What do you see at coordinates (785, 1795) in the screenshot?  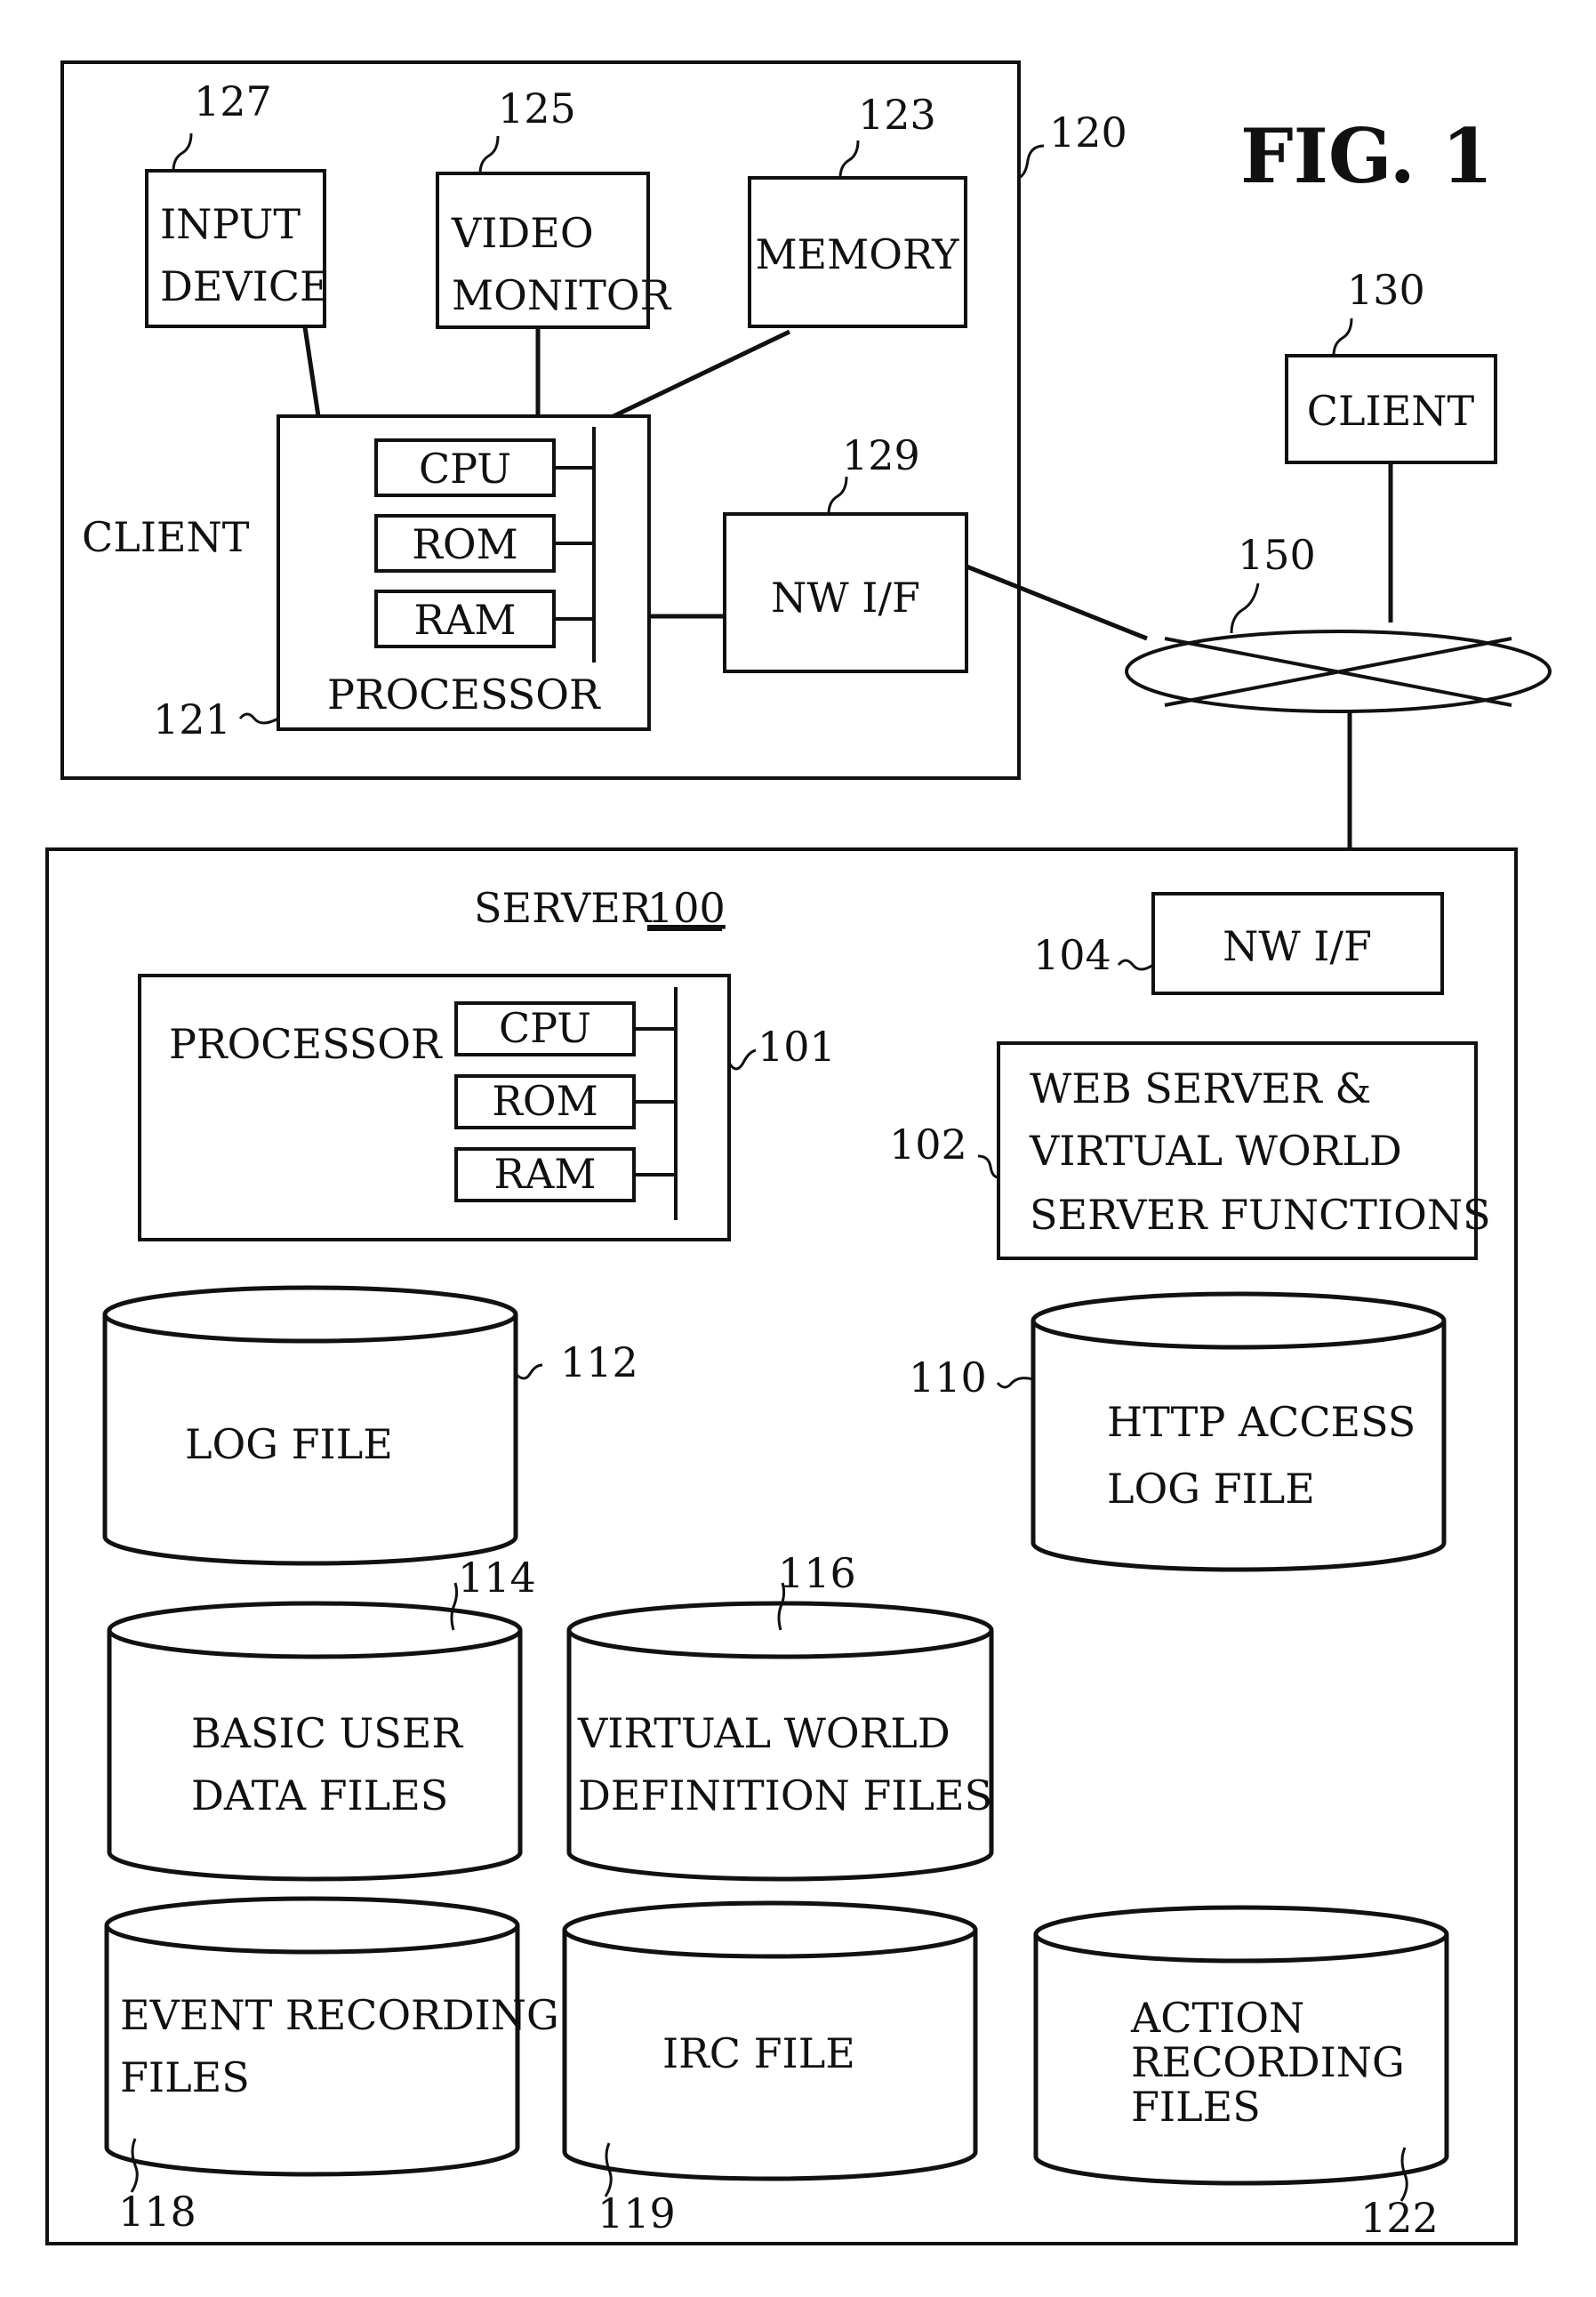 I see `storage-label-line: DEFINITION FILES` at bounding box center [785, 1795].